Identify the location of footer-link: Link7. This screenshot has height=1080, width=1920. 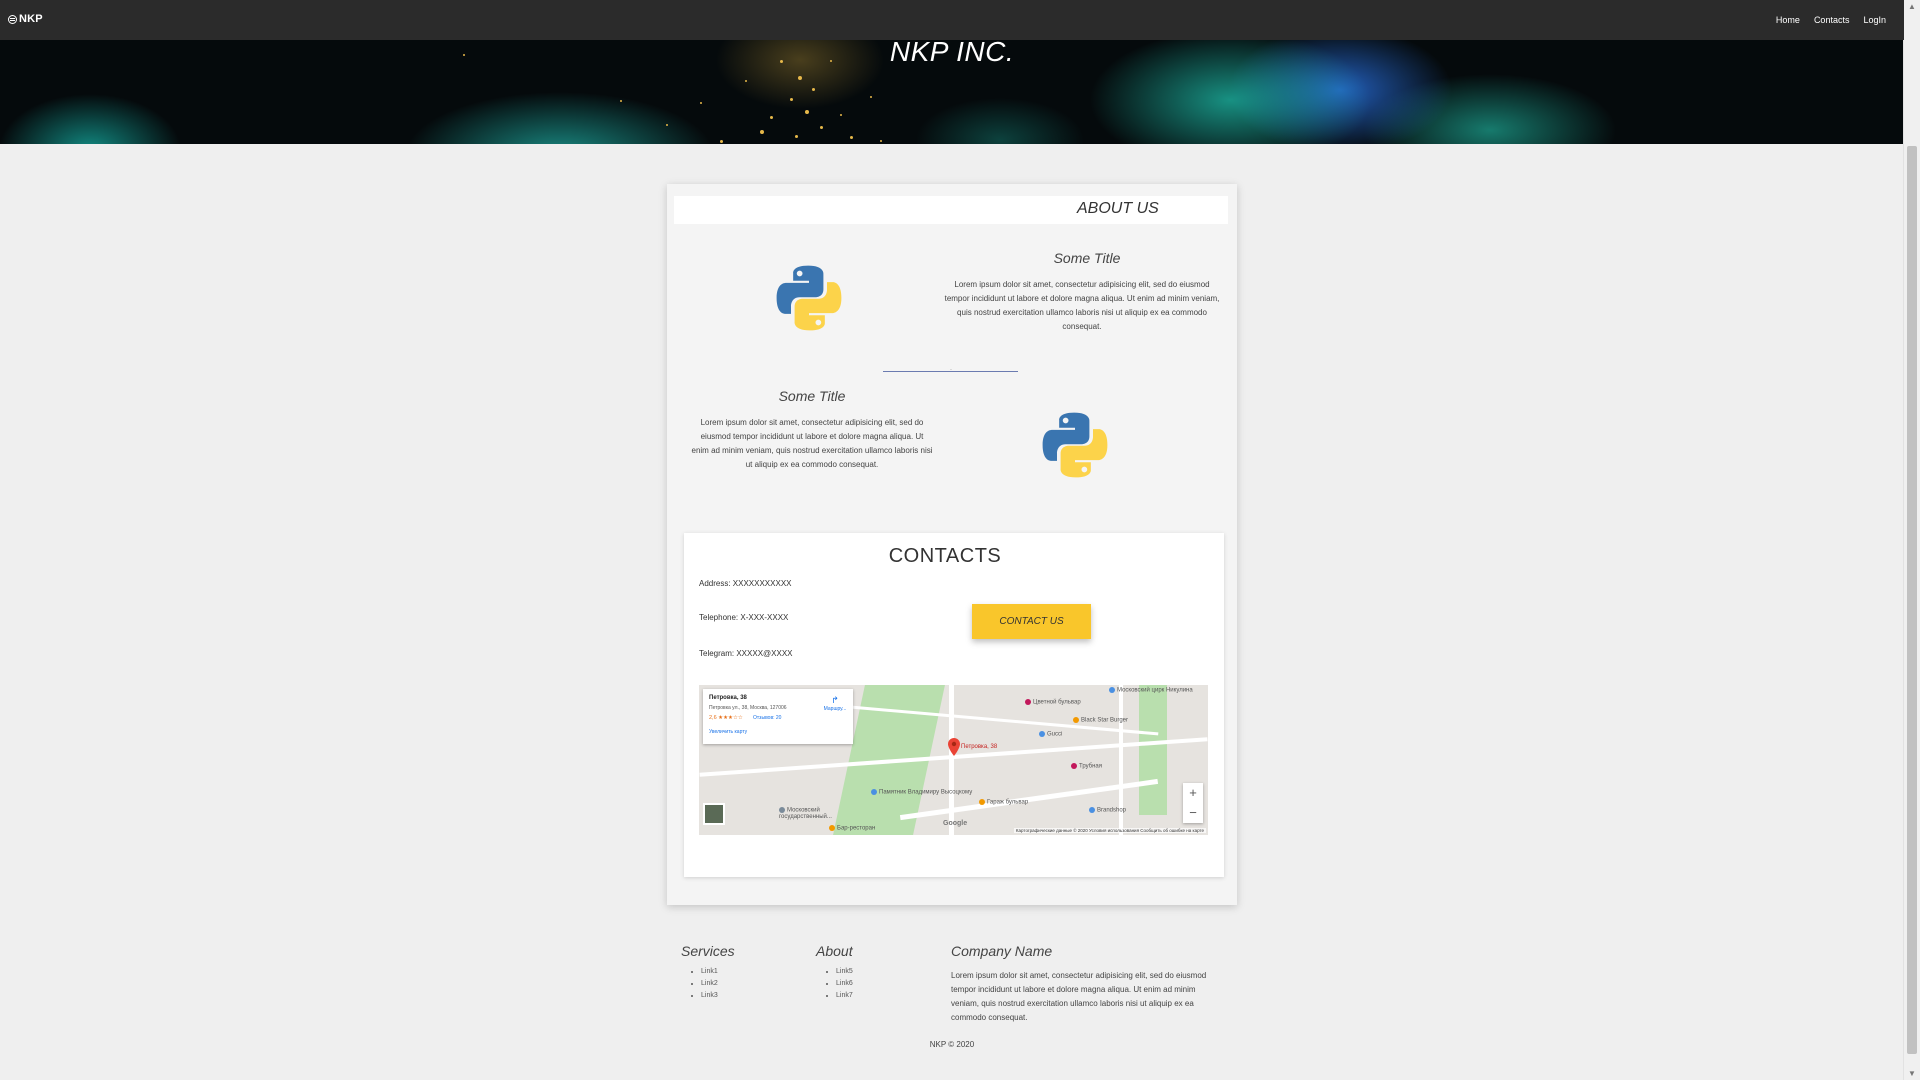
(844, 996).